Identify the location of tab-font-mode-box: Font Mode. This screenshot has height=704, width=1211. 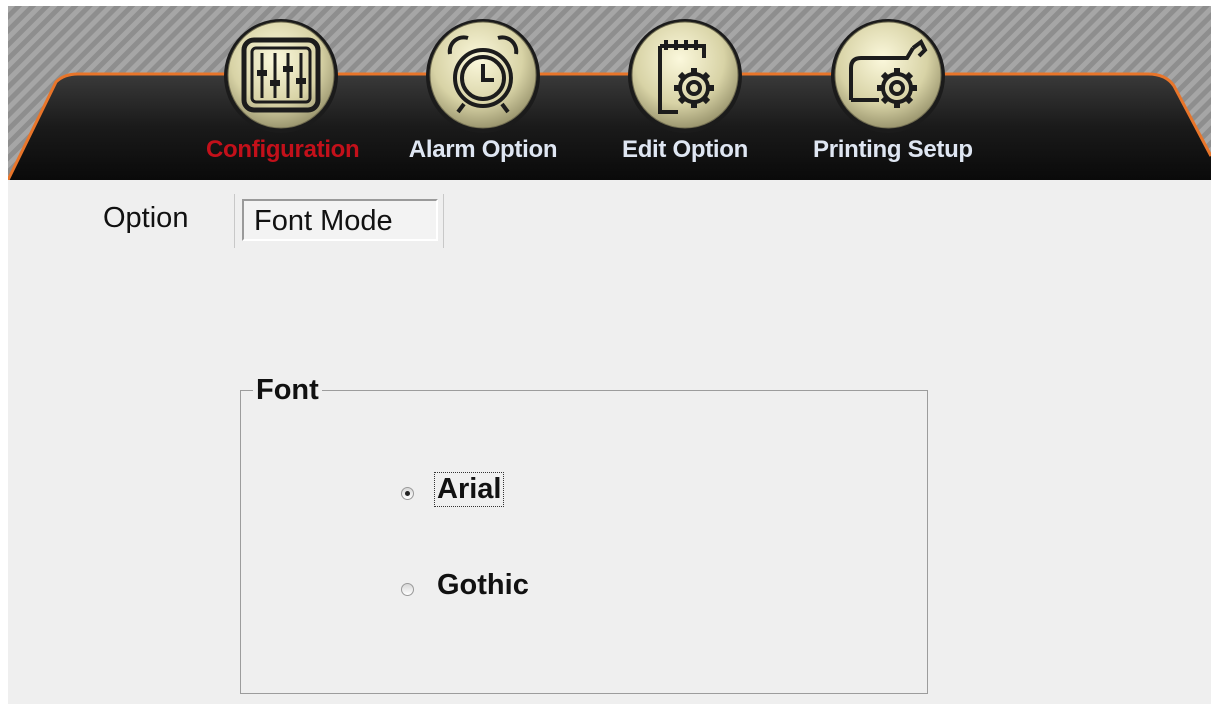
(340, 220).